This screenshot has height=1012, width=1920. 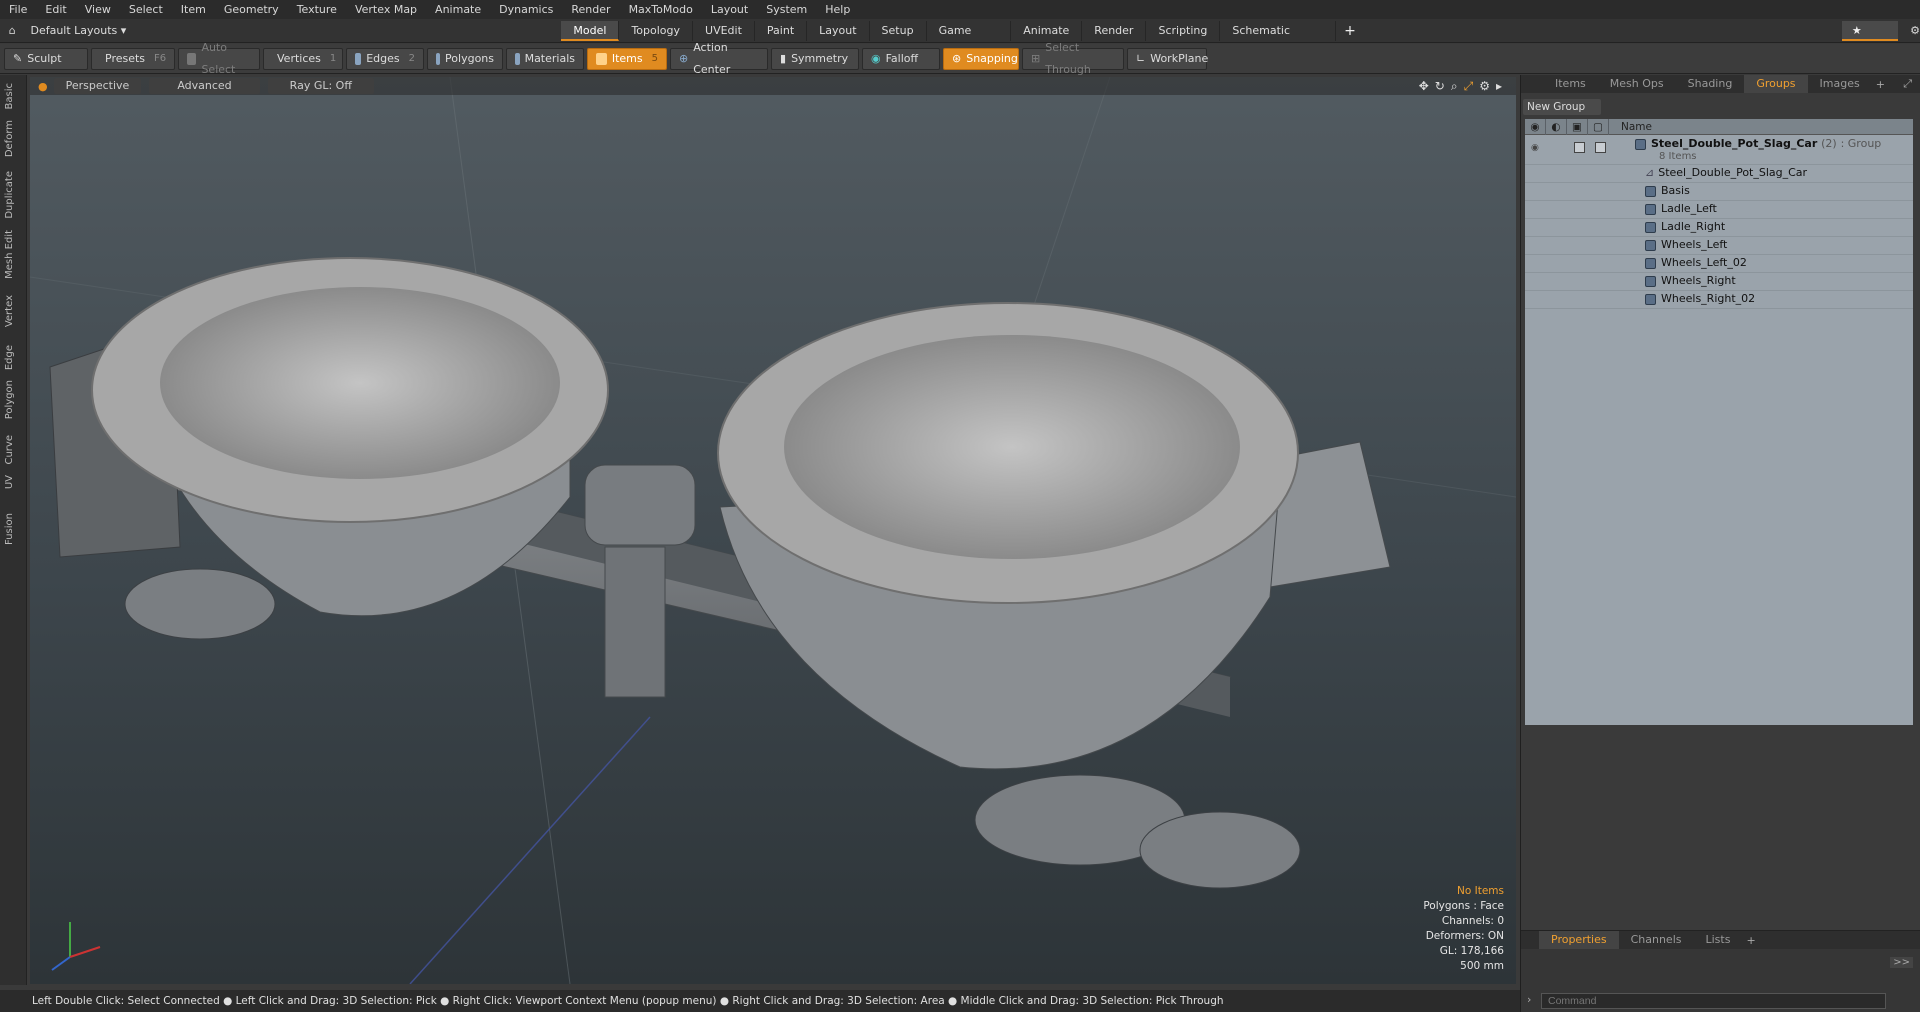 What do you see at coordinates (837, 9) in the screenshot?
I see `menu-help: Help` at bounding box center [837, 9].